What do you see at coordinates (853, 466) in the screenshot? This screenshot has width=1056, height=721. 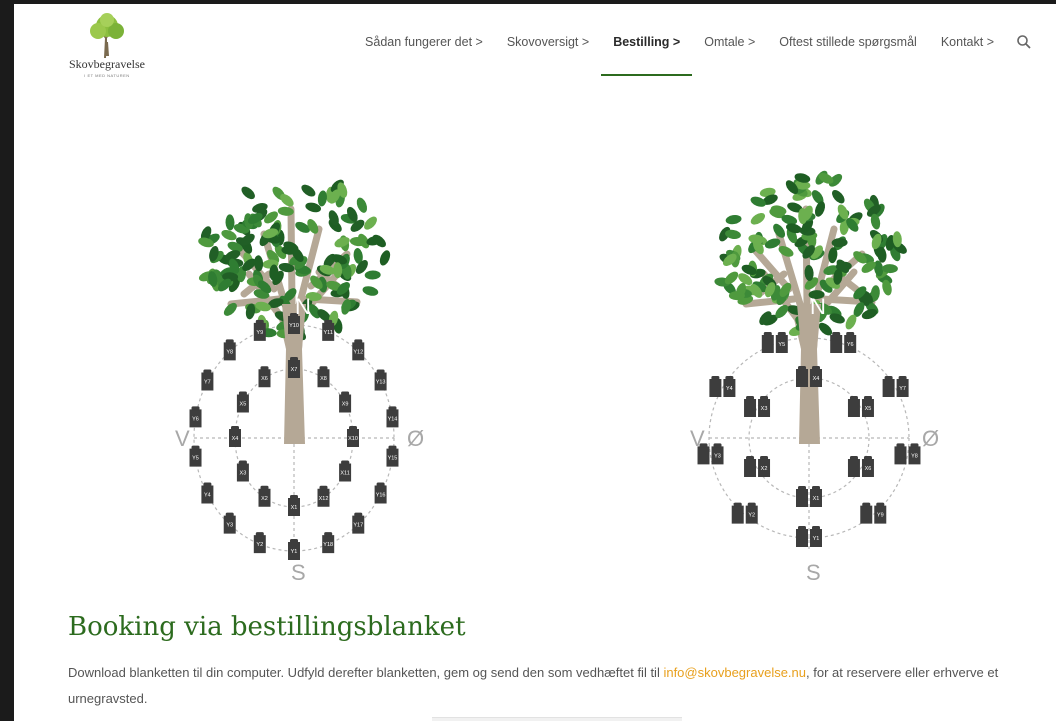 I see `urn-pair-x6` at bounding box center [853, 466].